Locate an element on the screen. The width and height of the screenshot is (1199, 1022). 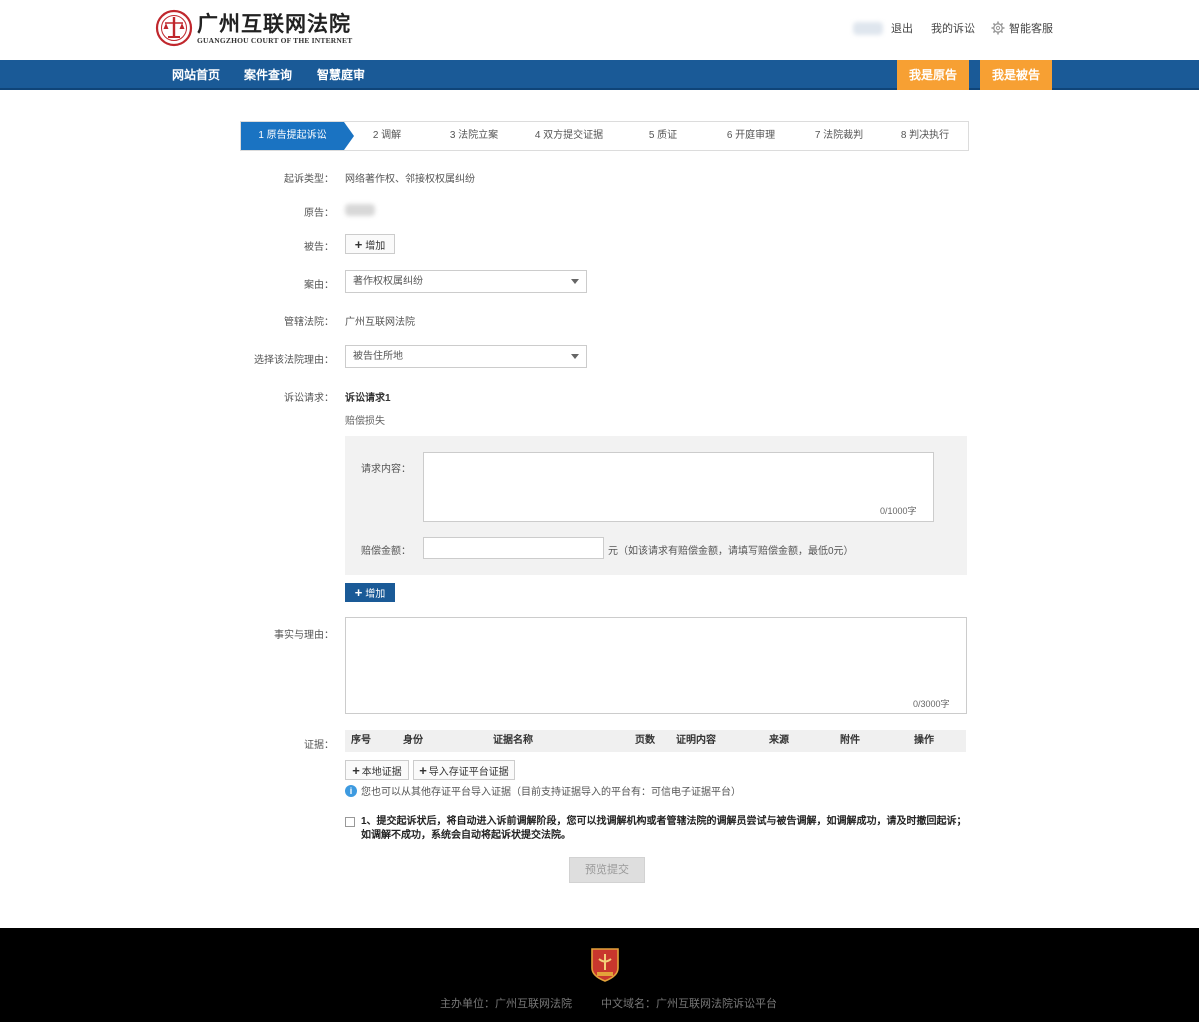
smart-service-label: 智能客服 is located at coordinates (1031, 29).